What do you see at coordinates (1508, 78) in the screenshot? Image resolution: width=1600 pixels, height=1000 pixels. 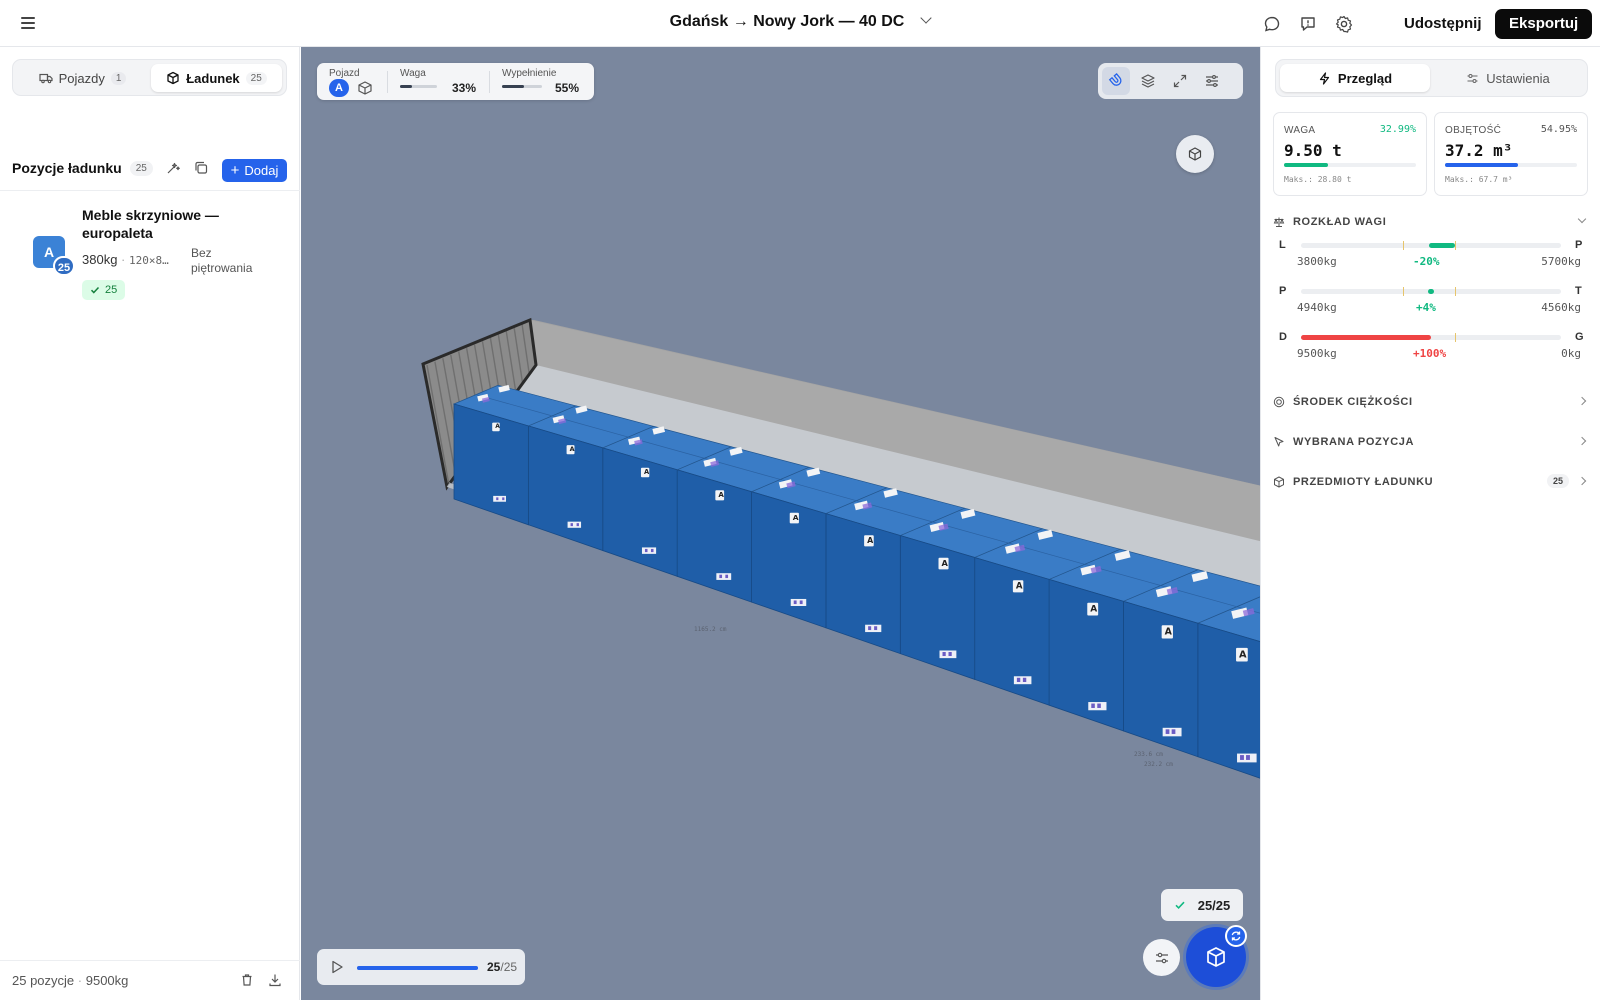 I see `tab-settings: Ustawienia` at bounding box center [1508, 78].